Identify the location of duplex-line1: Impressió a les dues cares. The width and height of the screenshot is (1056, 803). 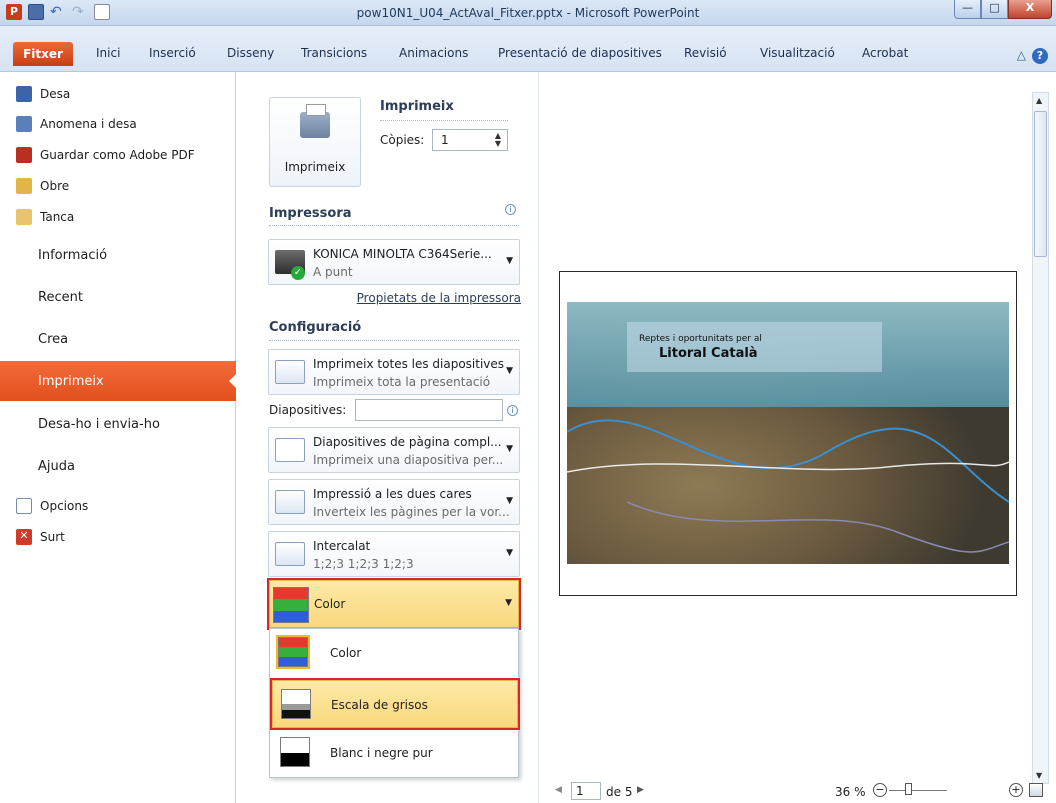
(392, 494).